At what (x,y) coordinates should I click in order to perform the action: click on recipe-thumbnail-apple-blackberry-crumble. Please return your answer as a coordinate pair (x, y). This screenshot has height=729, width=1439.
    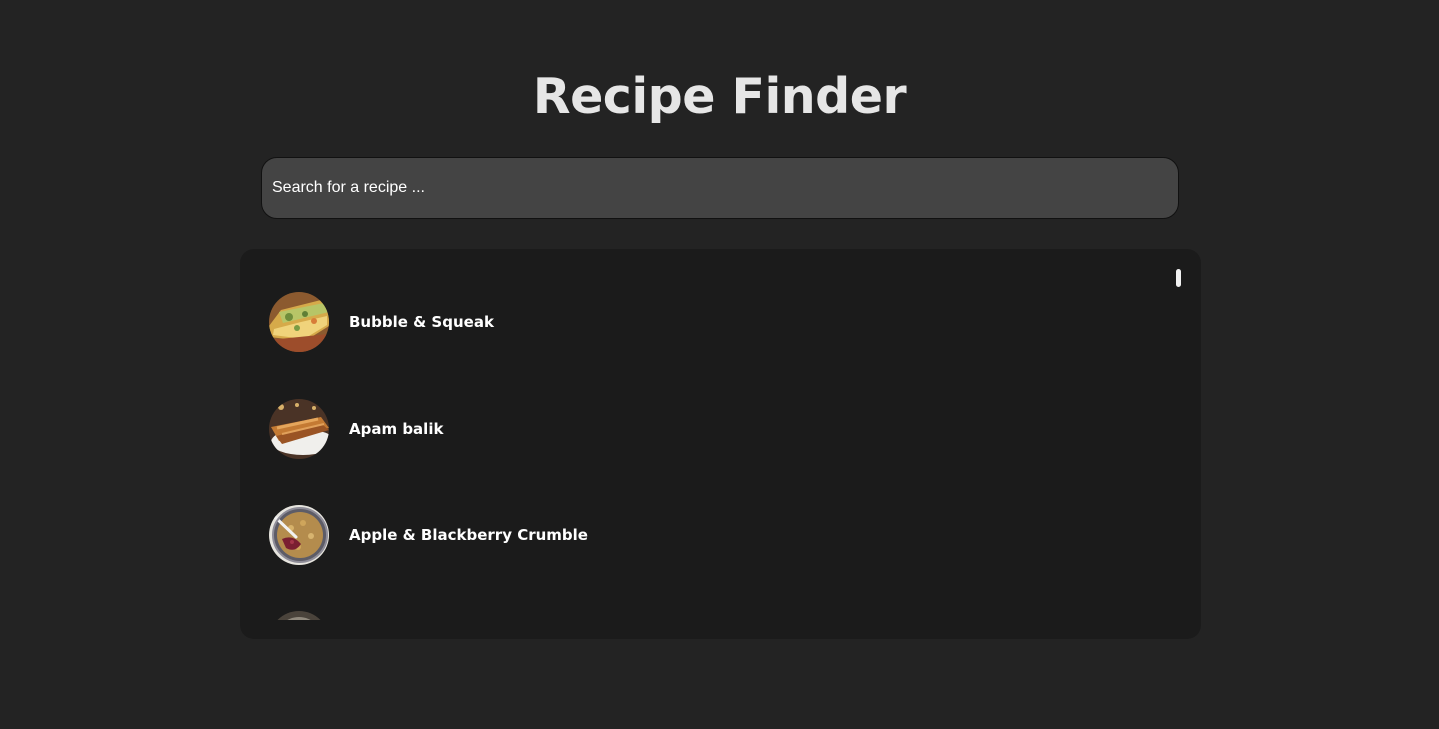
    Looking at the image, I should click on (299, 535).